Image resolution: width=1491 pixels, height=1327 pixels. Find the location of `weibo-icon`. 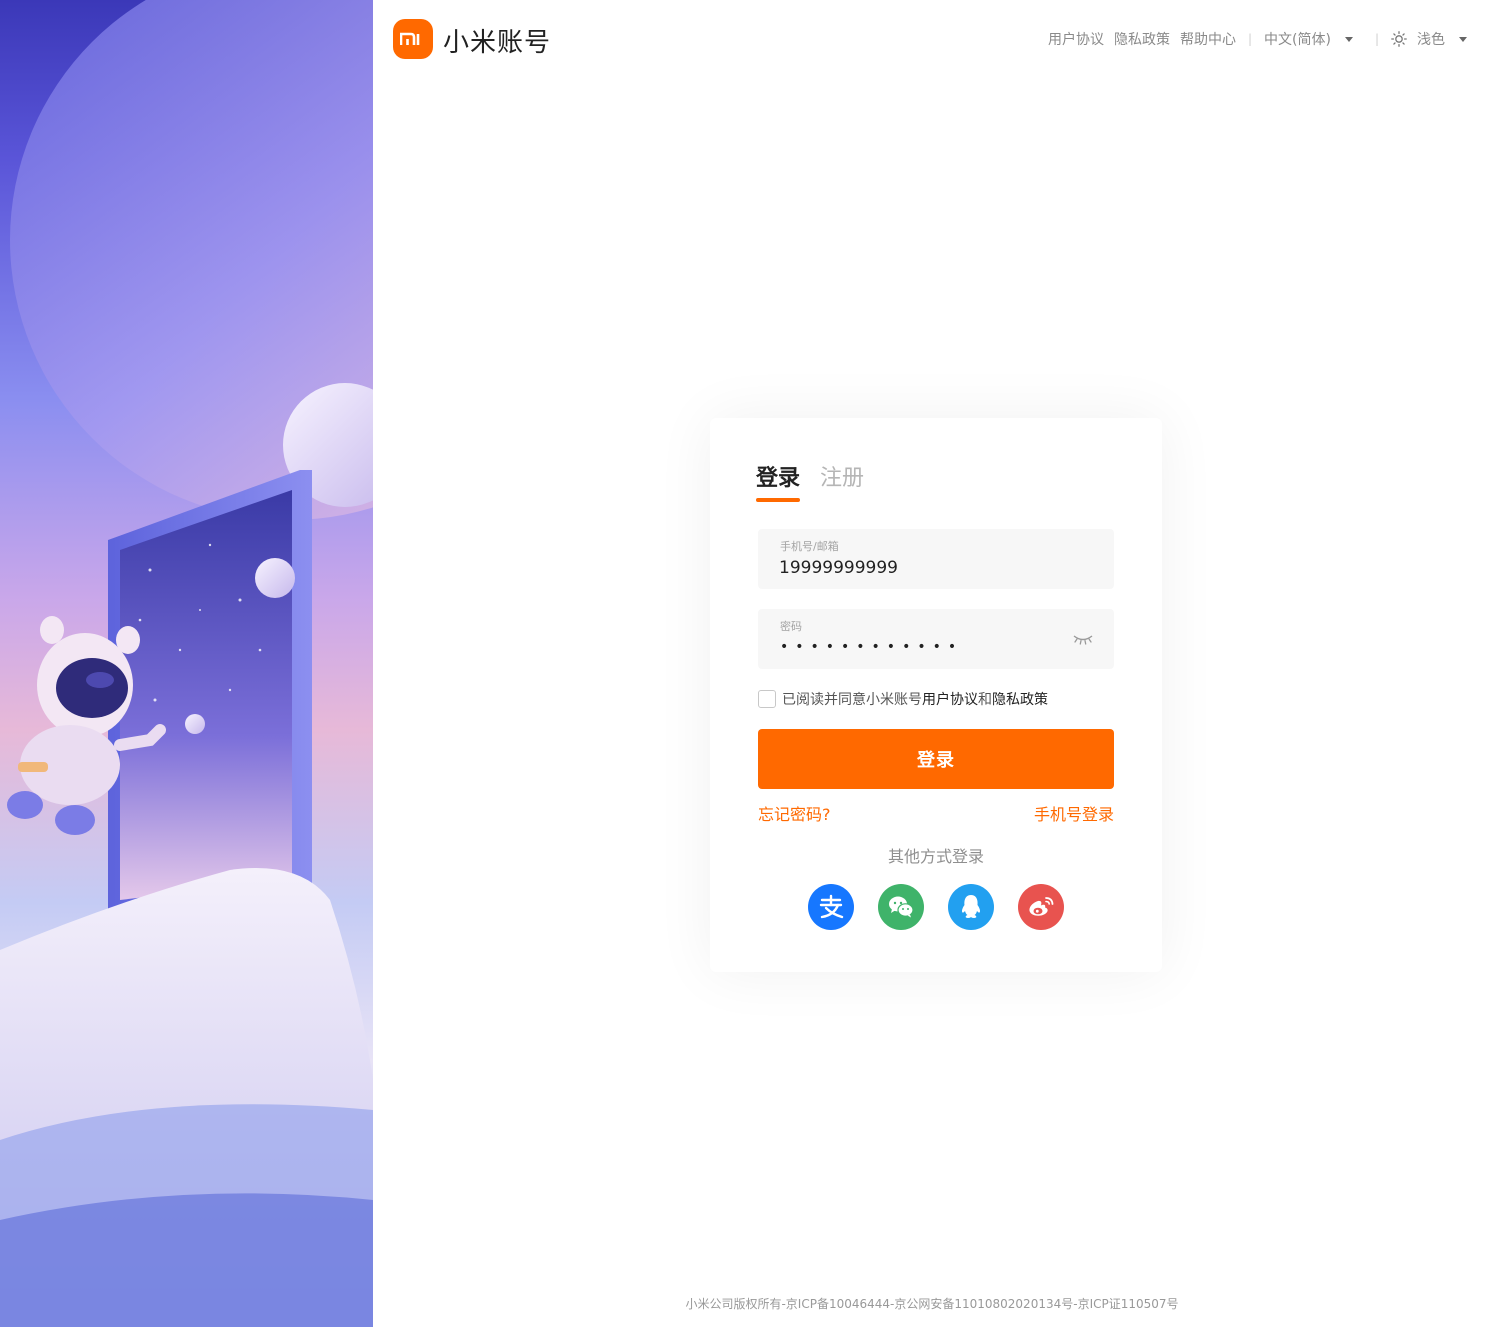

weibo-icon is located at coordinates (1041, 907).